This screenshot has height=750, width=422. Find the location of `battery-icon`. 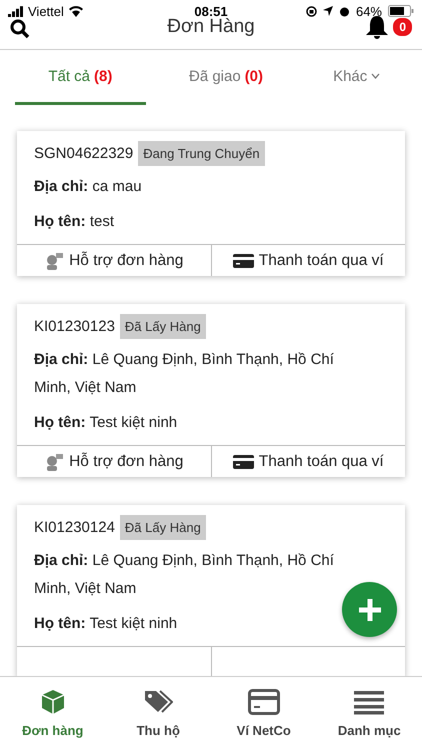

battery-icon is located at coordinates (401, 11).